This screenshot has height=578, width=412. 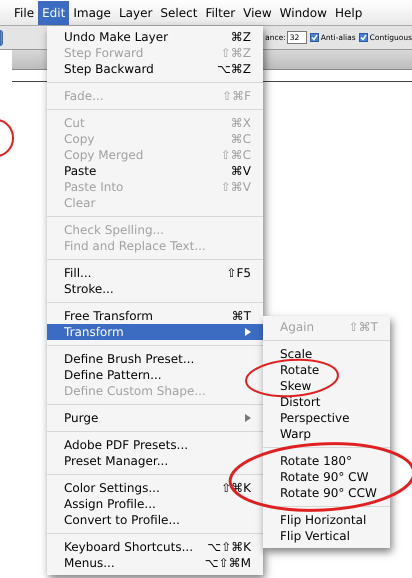 I want to click on menu-item: Transform, so click(x=155, y=332).